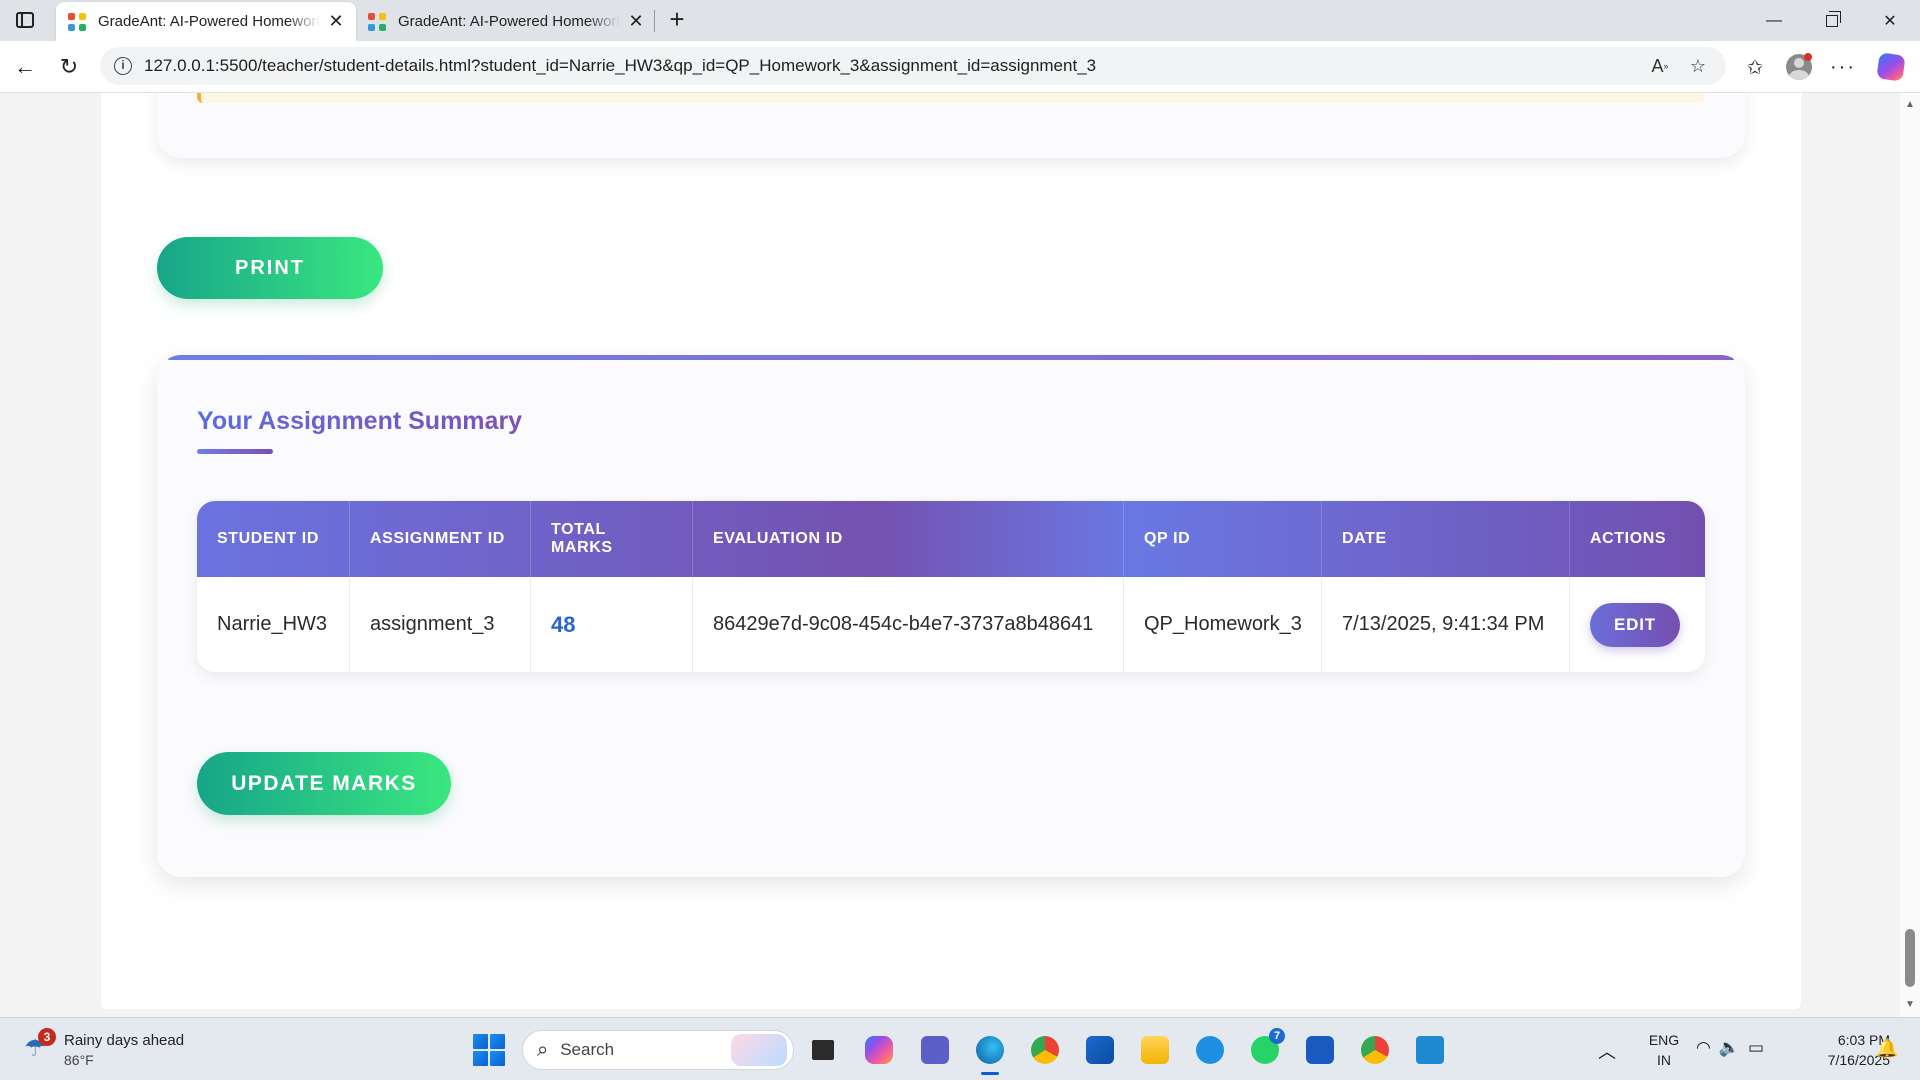  Describe the element at coordinates (1664, 1050) in the screenshot. I see `language-indicator: ENG IN` at that location.